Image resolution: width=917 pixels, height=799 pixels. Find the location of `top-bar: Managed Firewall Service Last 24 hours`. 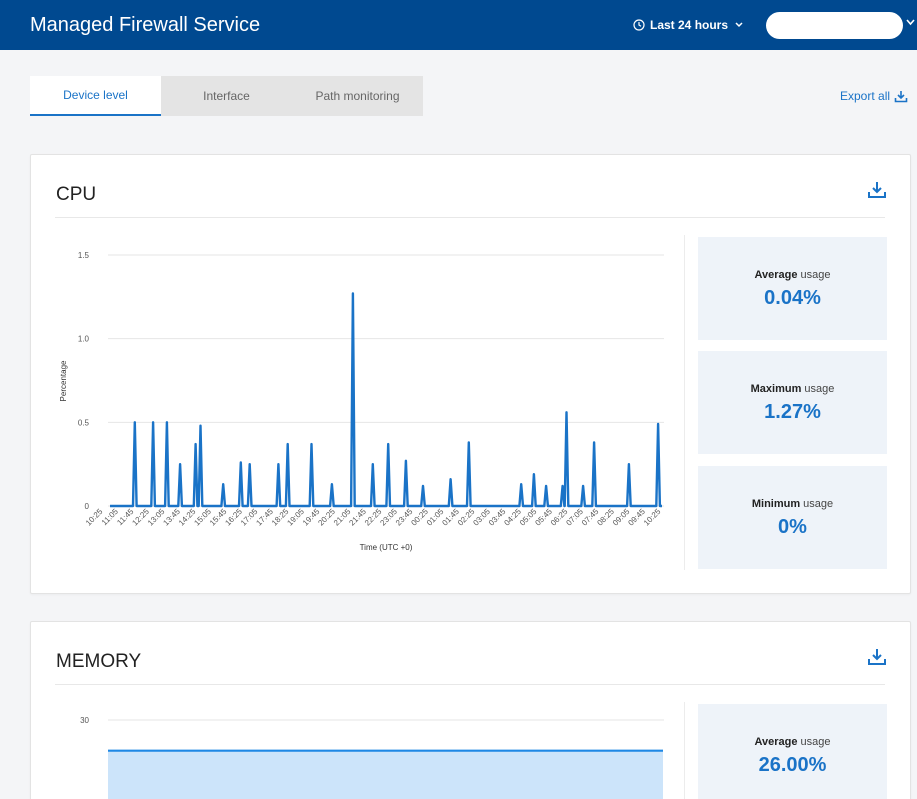

top-bar: Managed Firewall Service Last 24 hours is located at coordinates (458, 25).